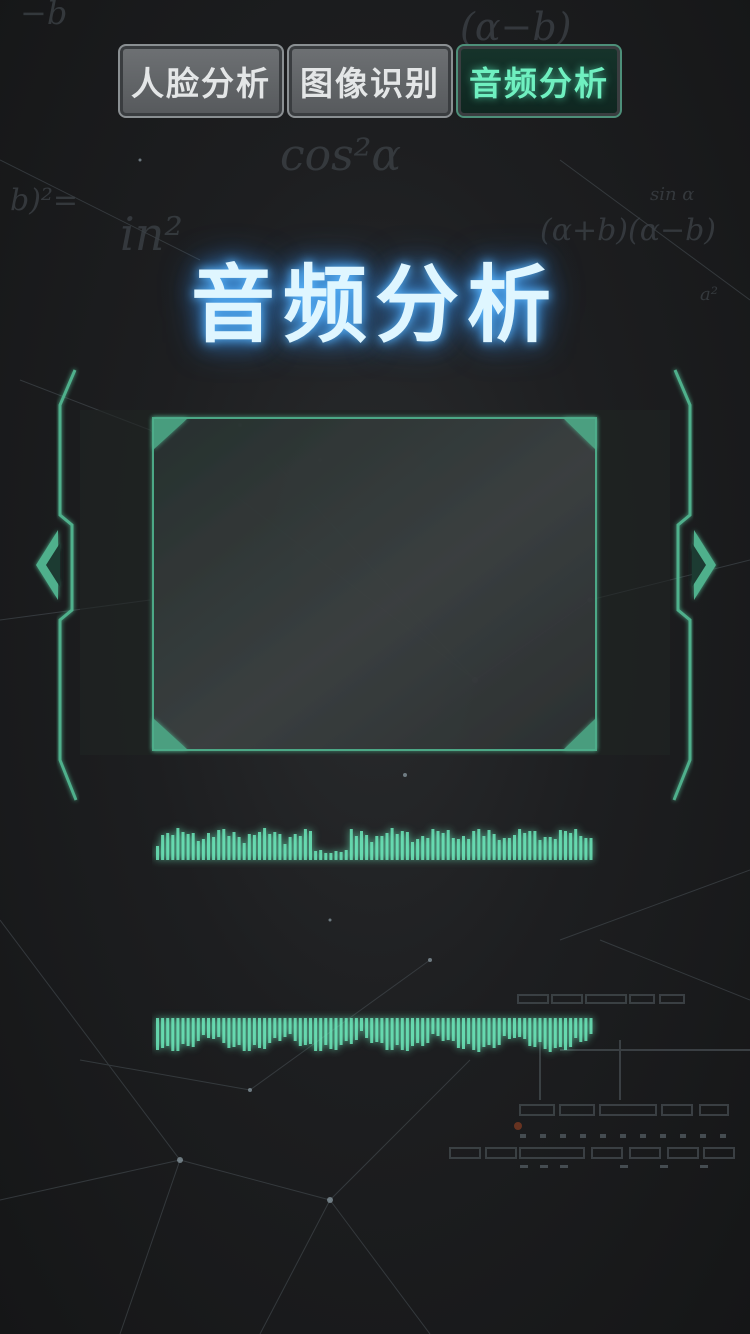  I want to click on tab-image-recognition: 图像识别, so click(370, 81).